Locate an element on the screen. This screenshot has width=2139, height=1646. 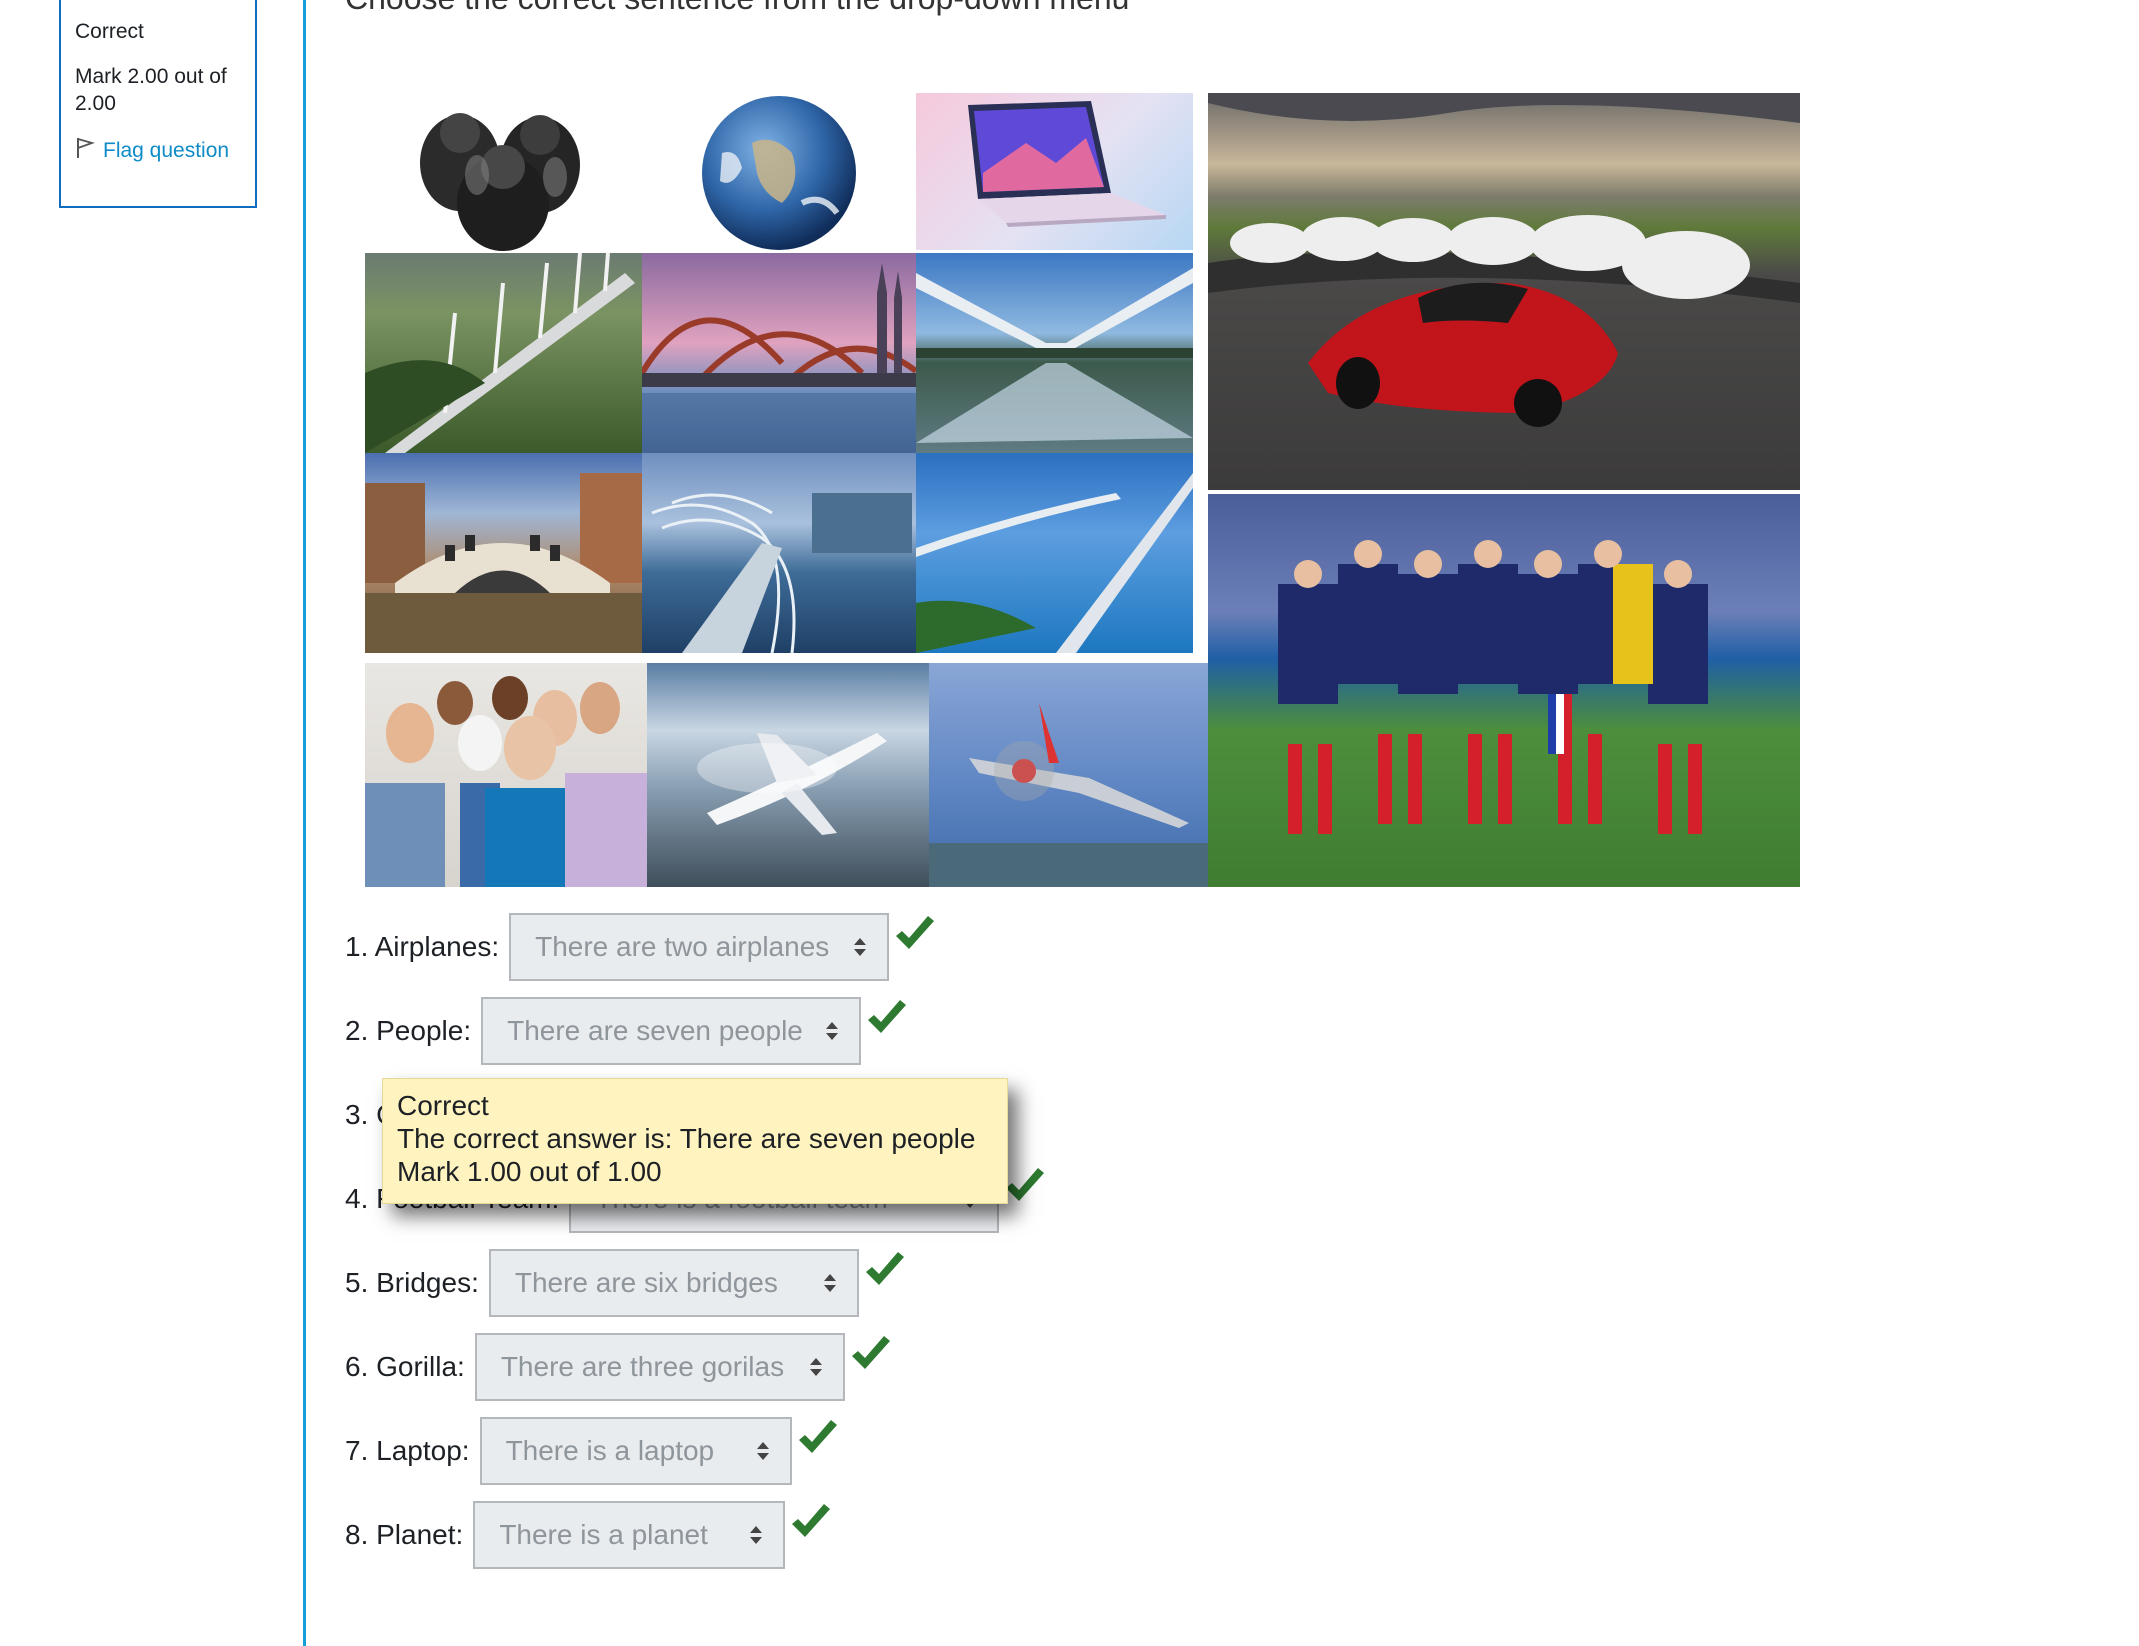
answer-select: There are seven people is located at coordinates (671, 1031).